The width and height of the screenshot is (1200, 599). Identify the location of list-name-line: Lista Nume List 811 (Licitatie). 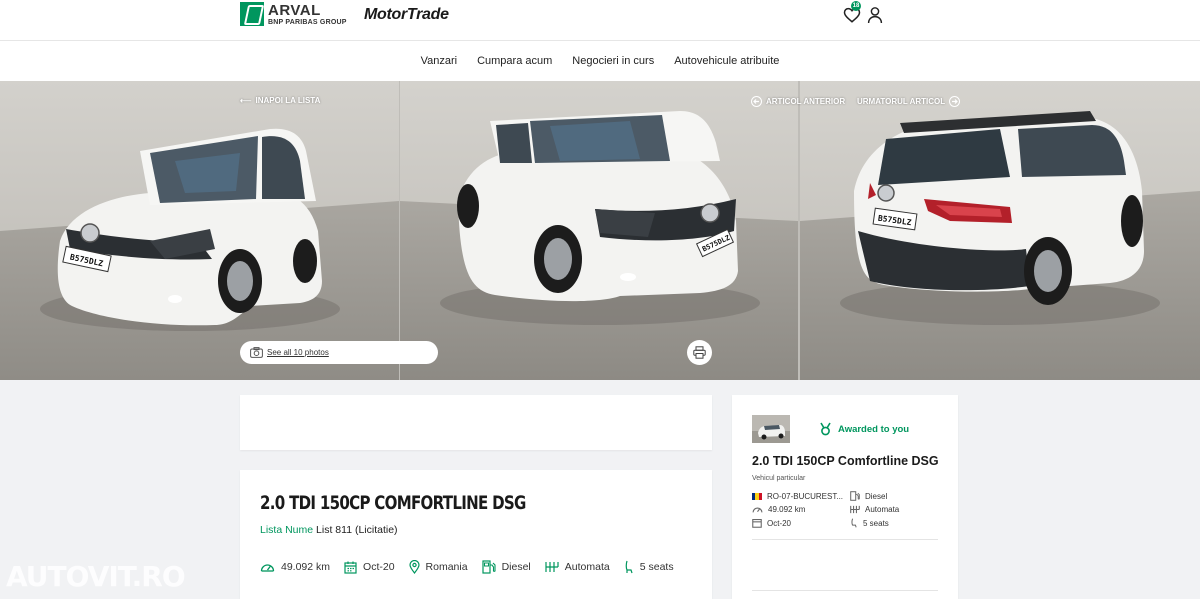
(329, 530).